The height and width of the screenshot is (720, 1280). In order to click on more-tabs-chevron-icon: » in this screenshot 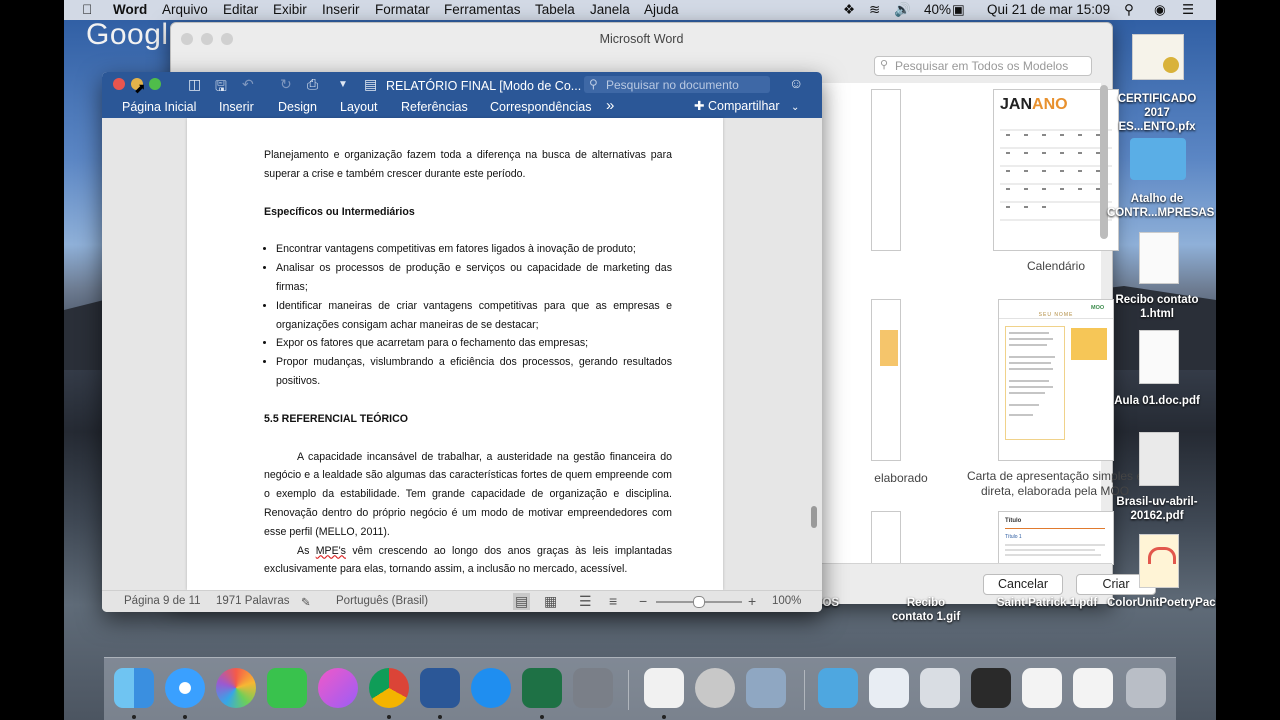, I will do `click(610, 105)`.